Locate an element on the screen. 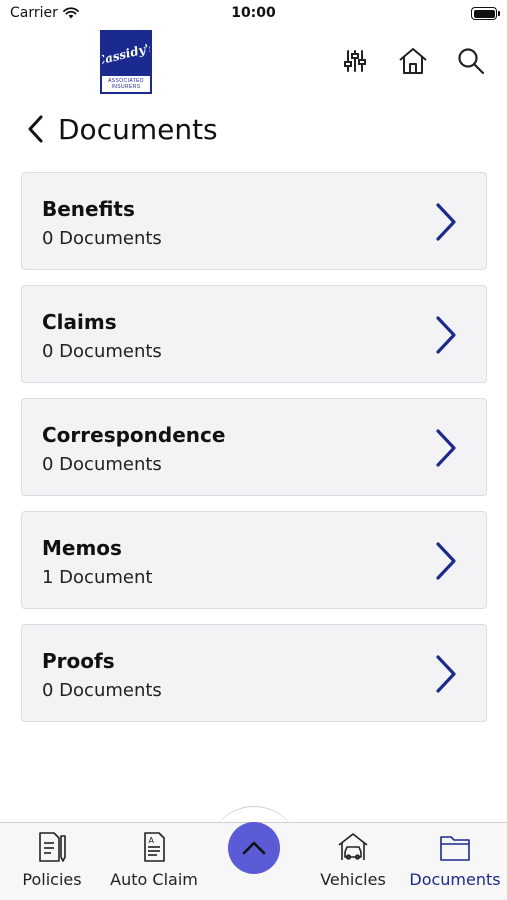  logo-script: Cassidy's is located at coordinates (126, 54).